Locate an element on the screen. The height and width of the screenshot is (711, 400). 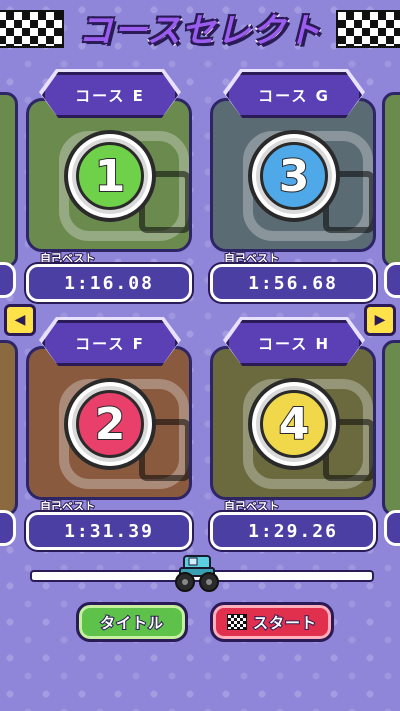
course-card-f: コース F 2 自己ベスト 1:31.39 is located at coordinates (109, 433).